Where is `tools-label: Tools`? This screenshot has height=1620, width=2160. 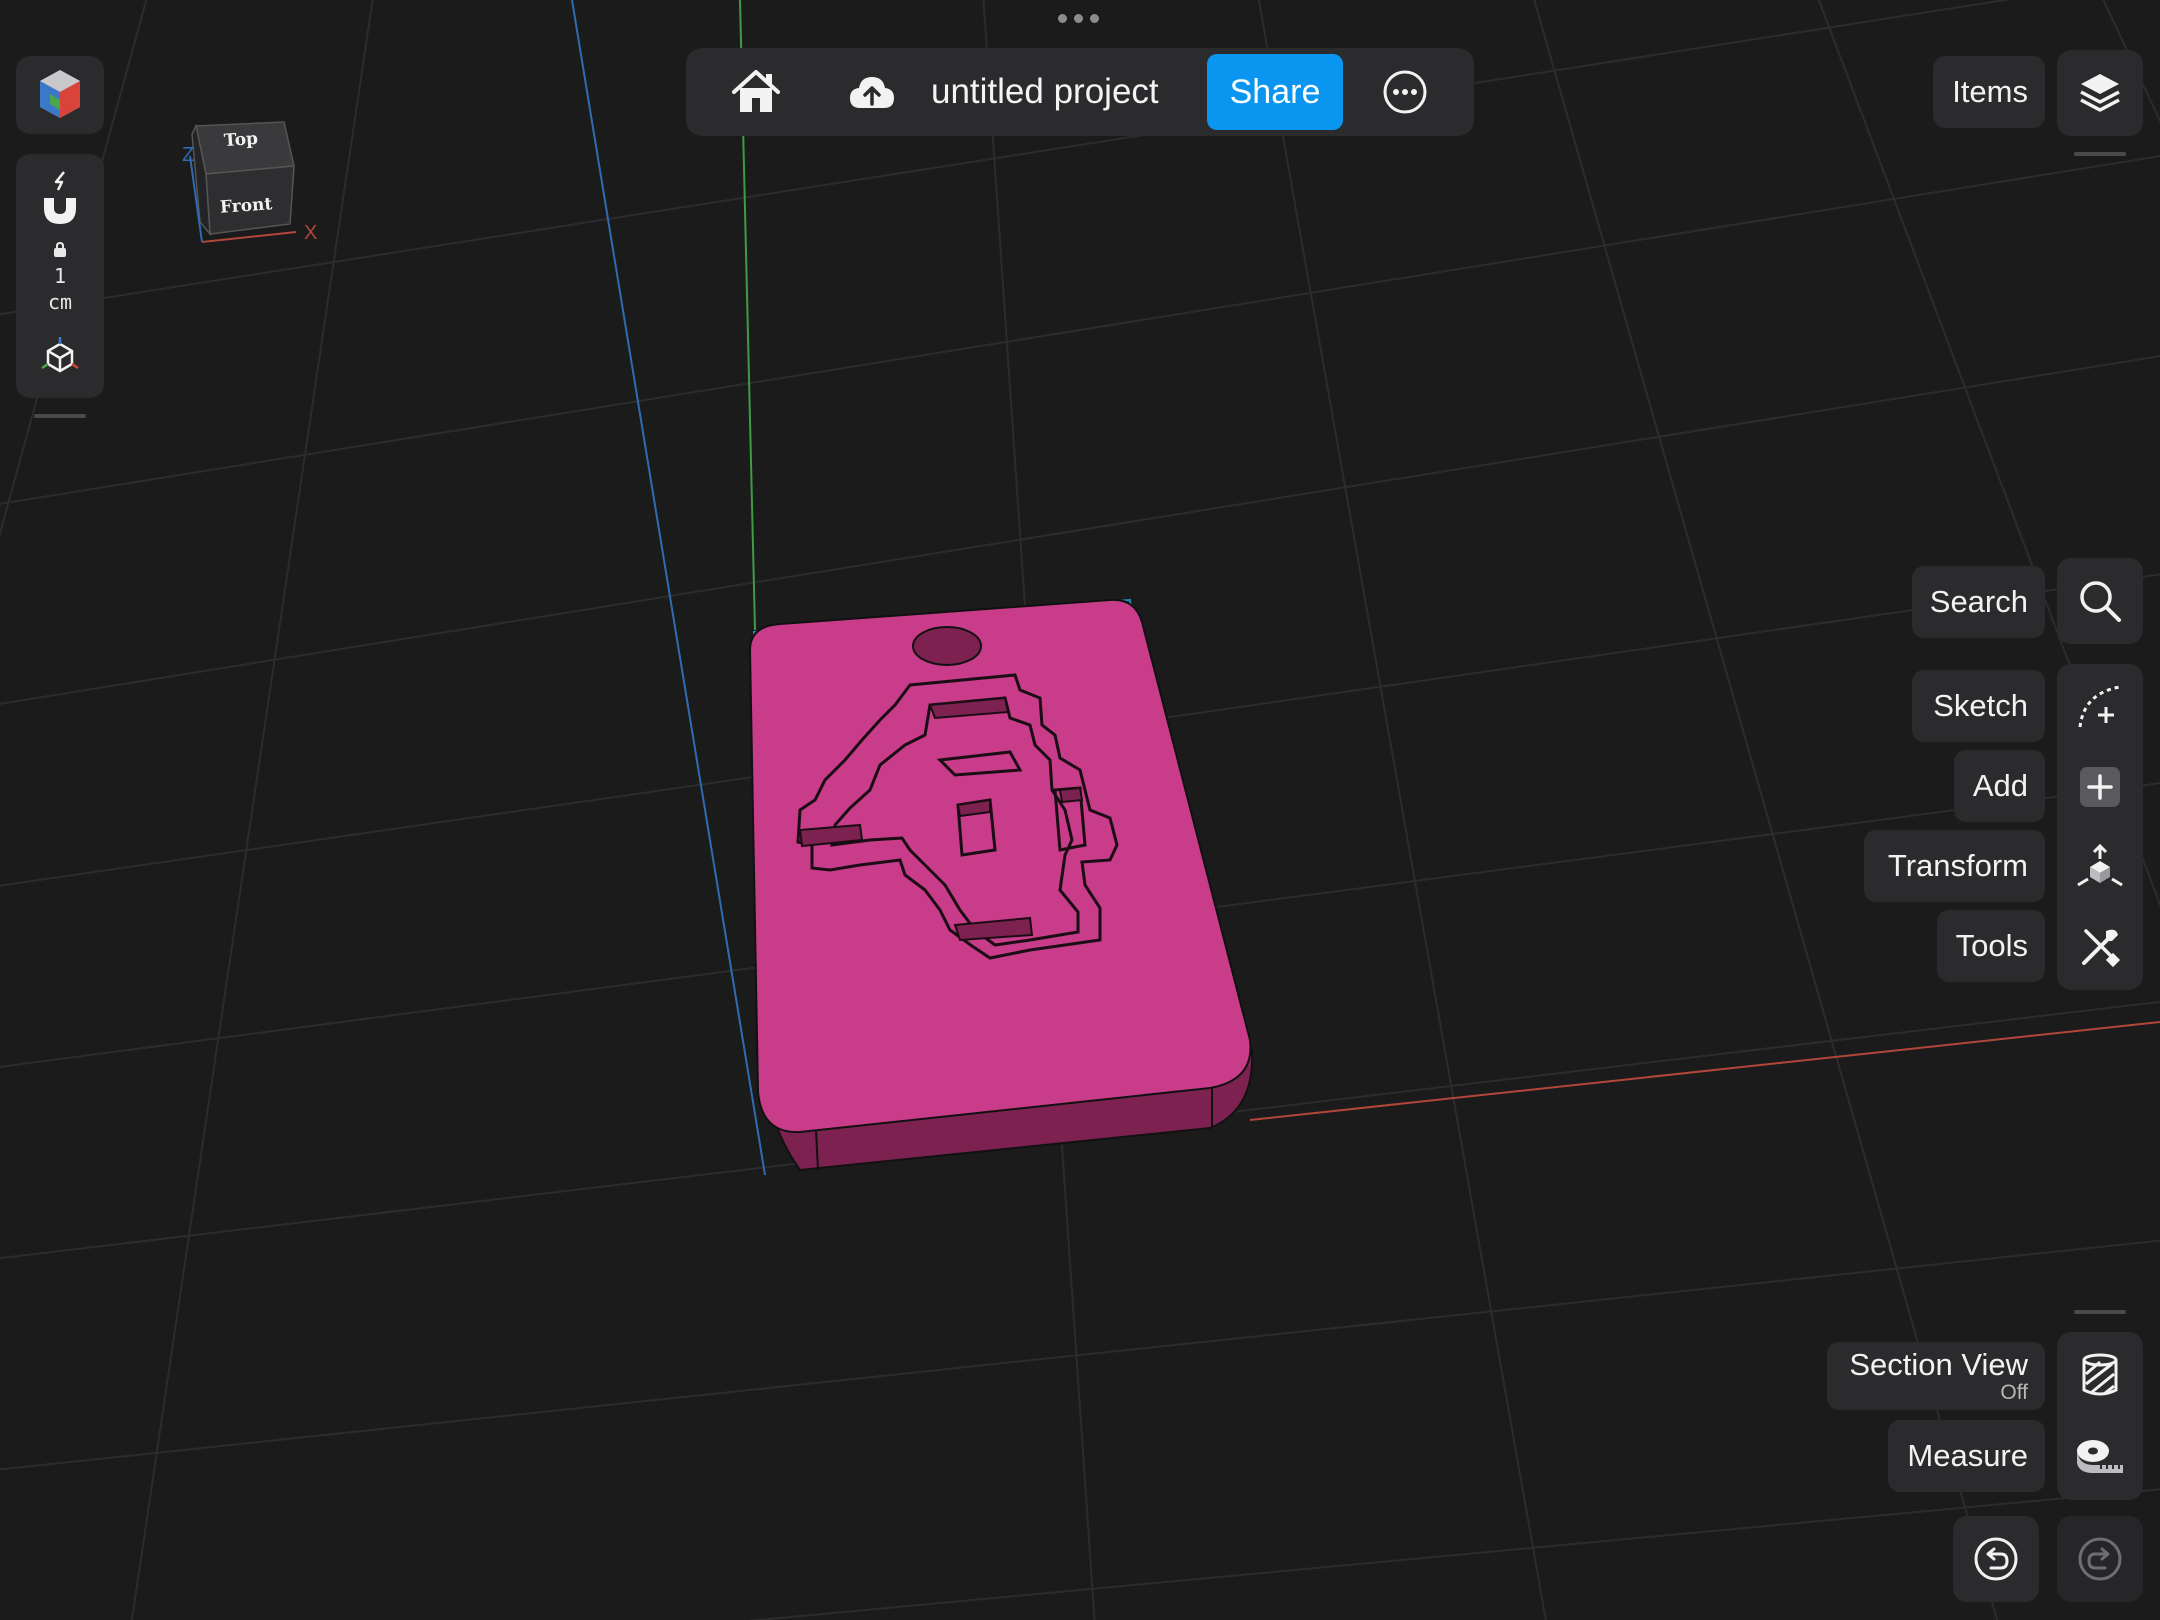
tools-label: Tools is located at coordinates (1991, 946).